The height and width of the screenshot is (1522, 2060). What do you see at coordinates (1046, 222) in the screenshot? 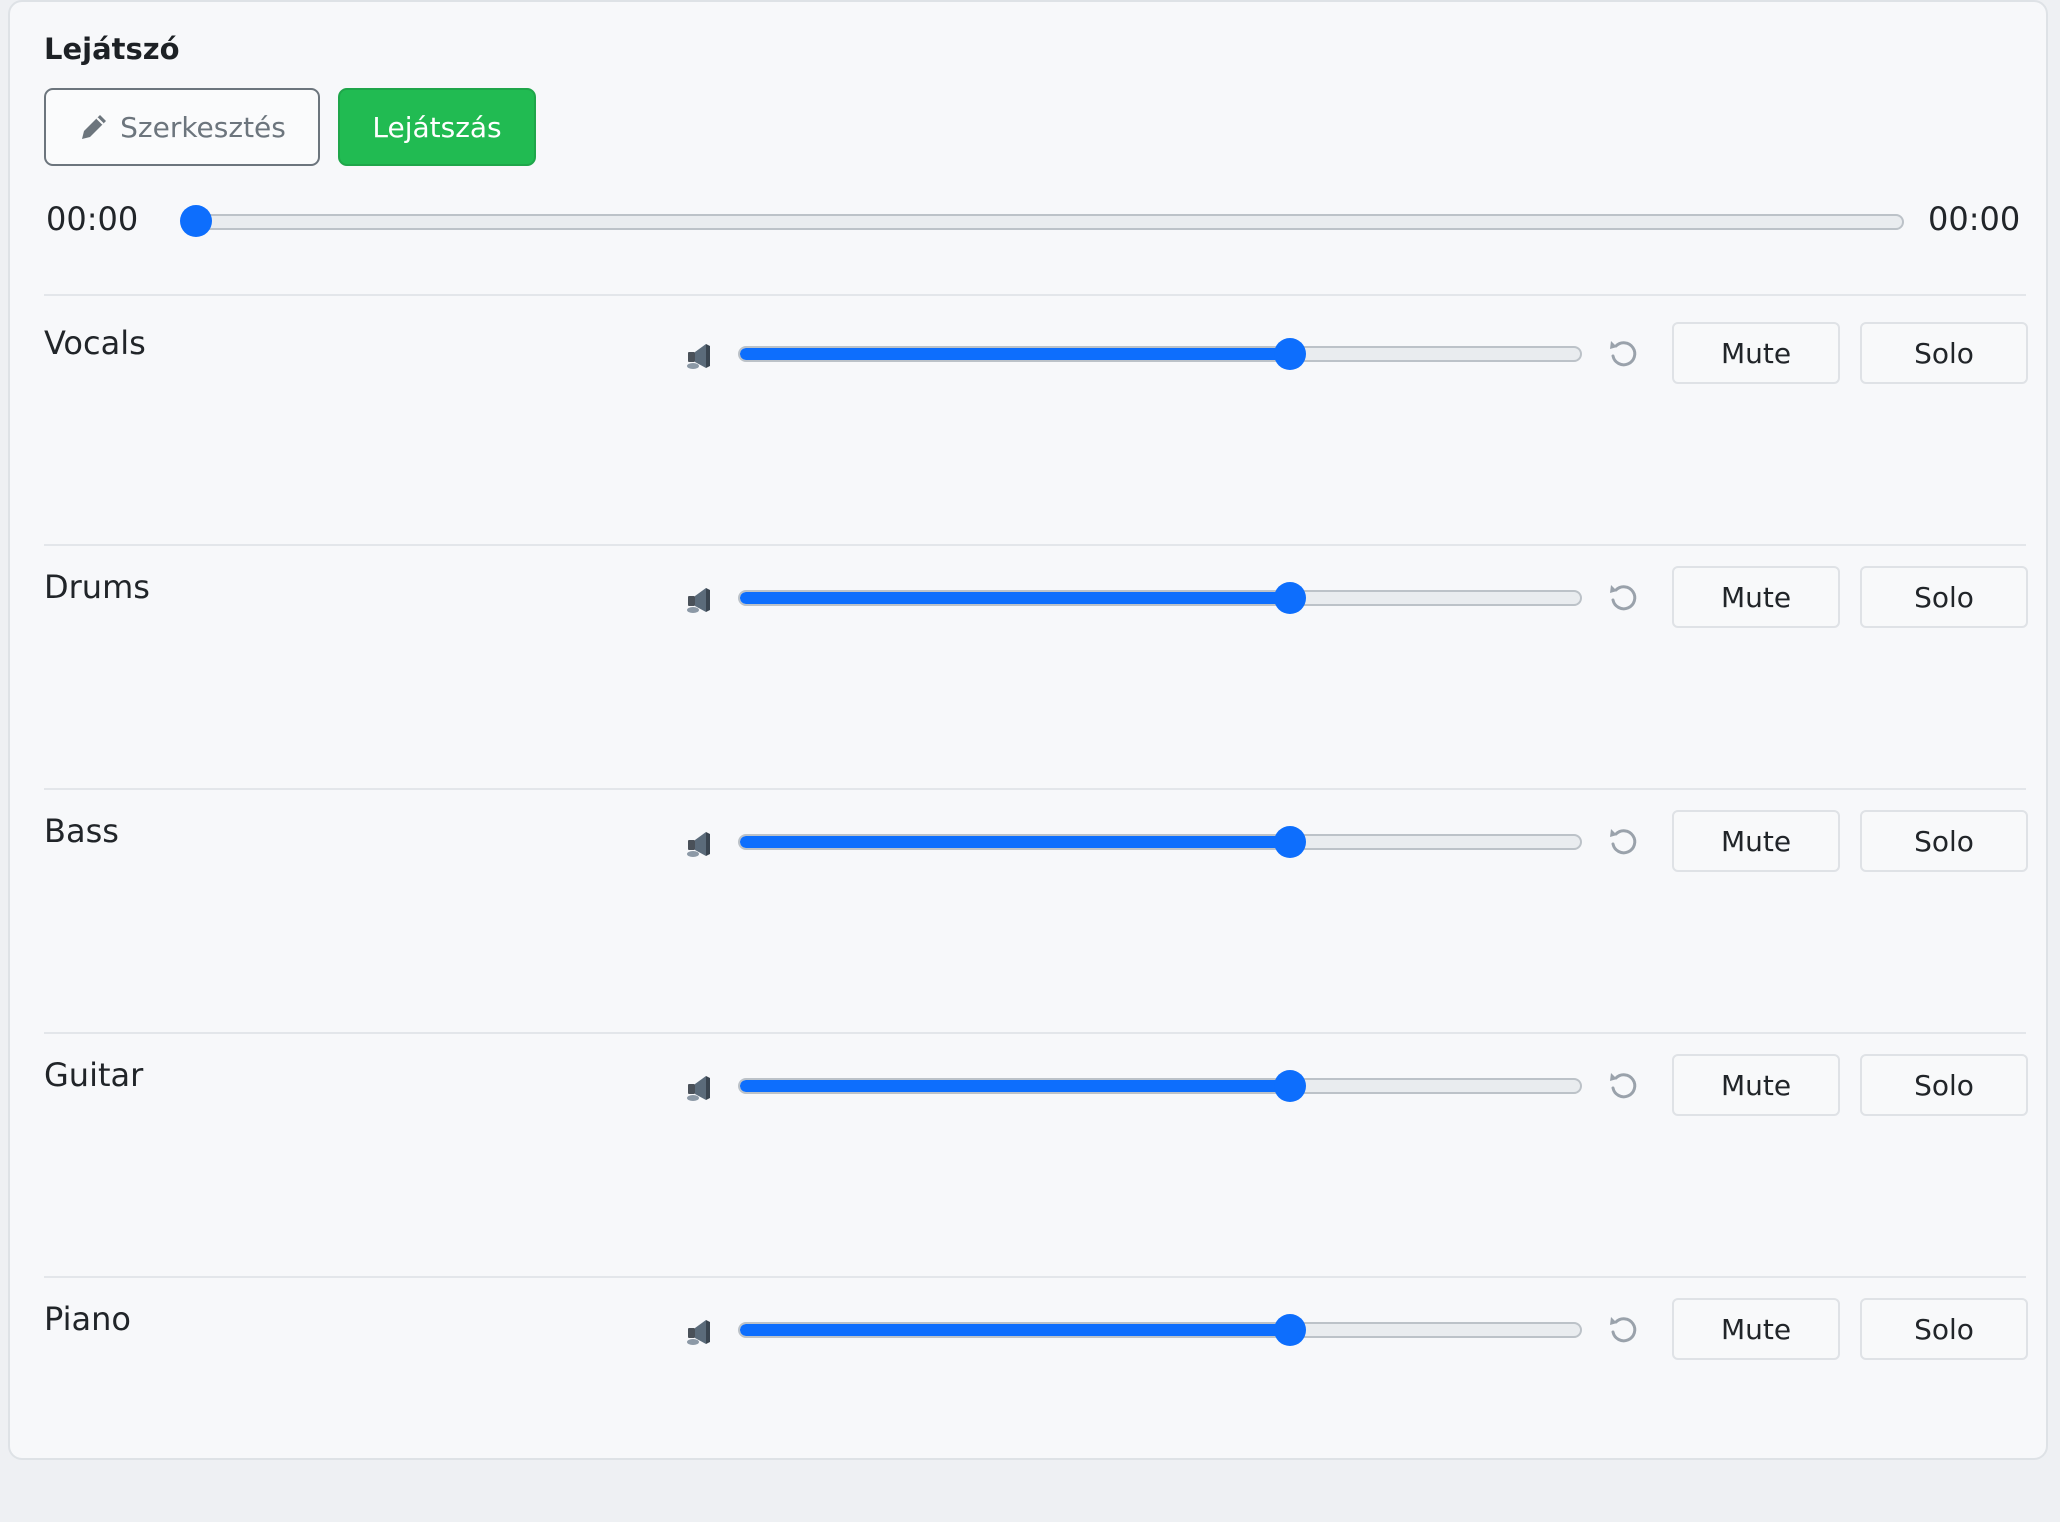
I see `progress-slider-track` at bounding box center [1046, 222].